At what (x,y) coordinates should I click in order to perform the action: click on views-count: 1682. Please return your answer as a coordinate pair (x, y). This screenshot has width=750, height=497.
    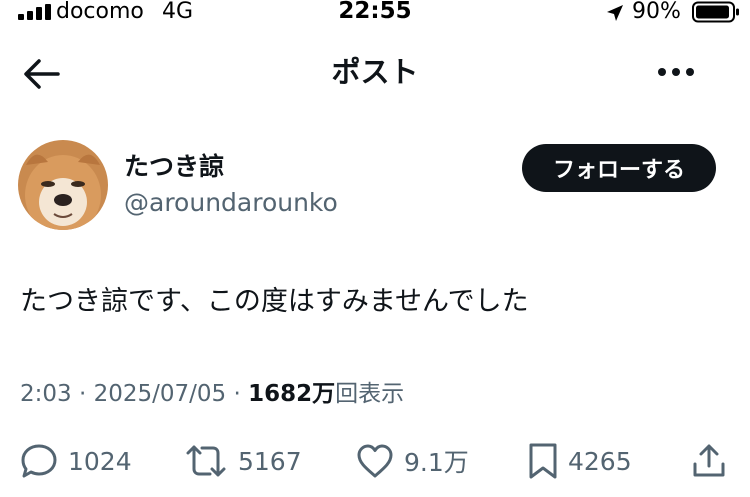
    Looking at the image, I should click on (280, 394).